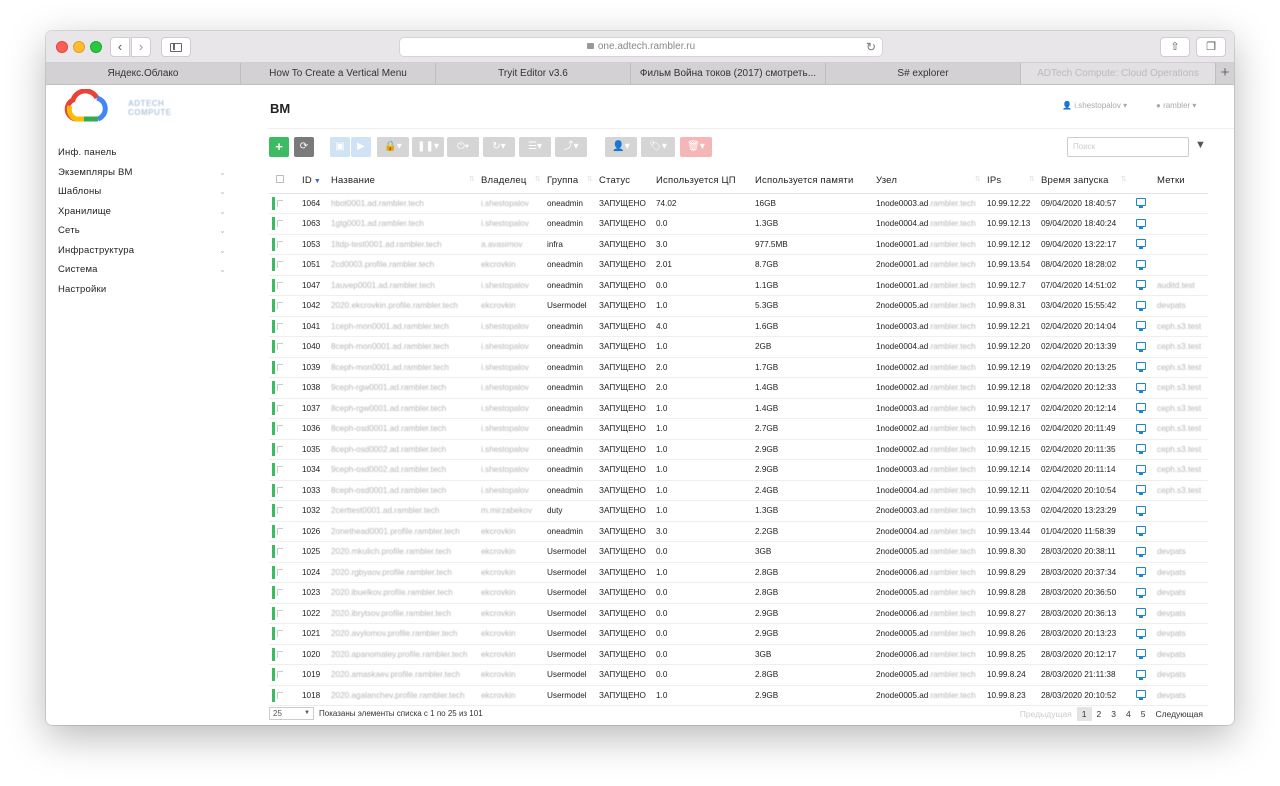  What do you see at coordinates (142, 270) in the screenshot?
I see `sidebar-item: Система ⌄` at bounding box center [142, 270].